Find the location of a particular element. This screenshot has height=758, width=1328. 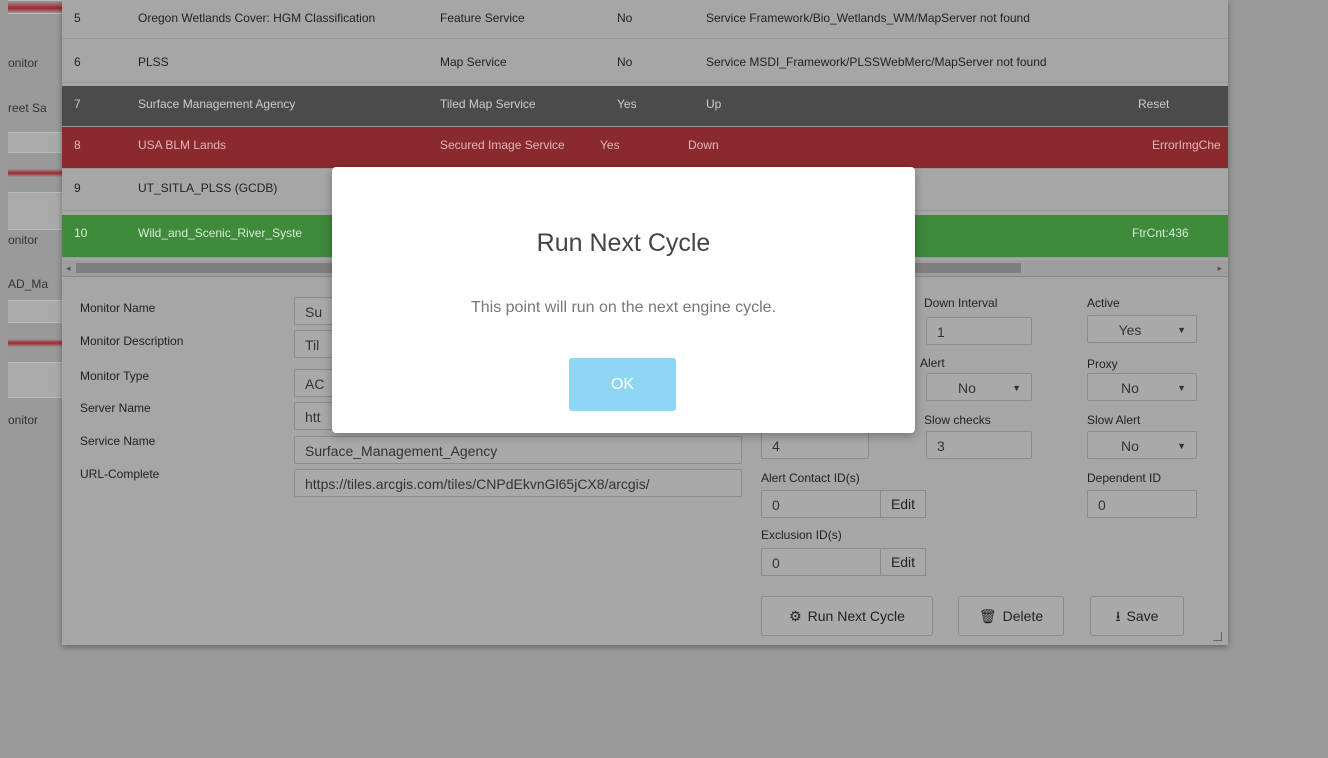

dialog-title: Run Next Cycle is located at coordinates (623, 243).